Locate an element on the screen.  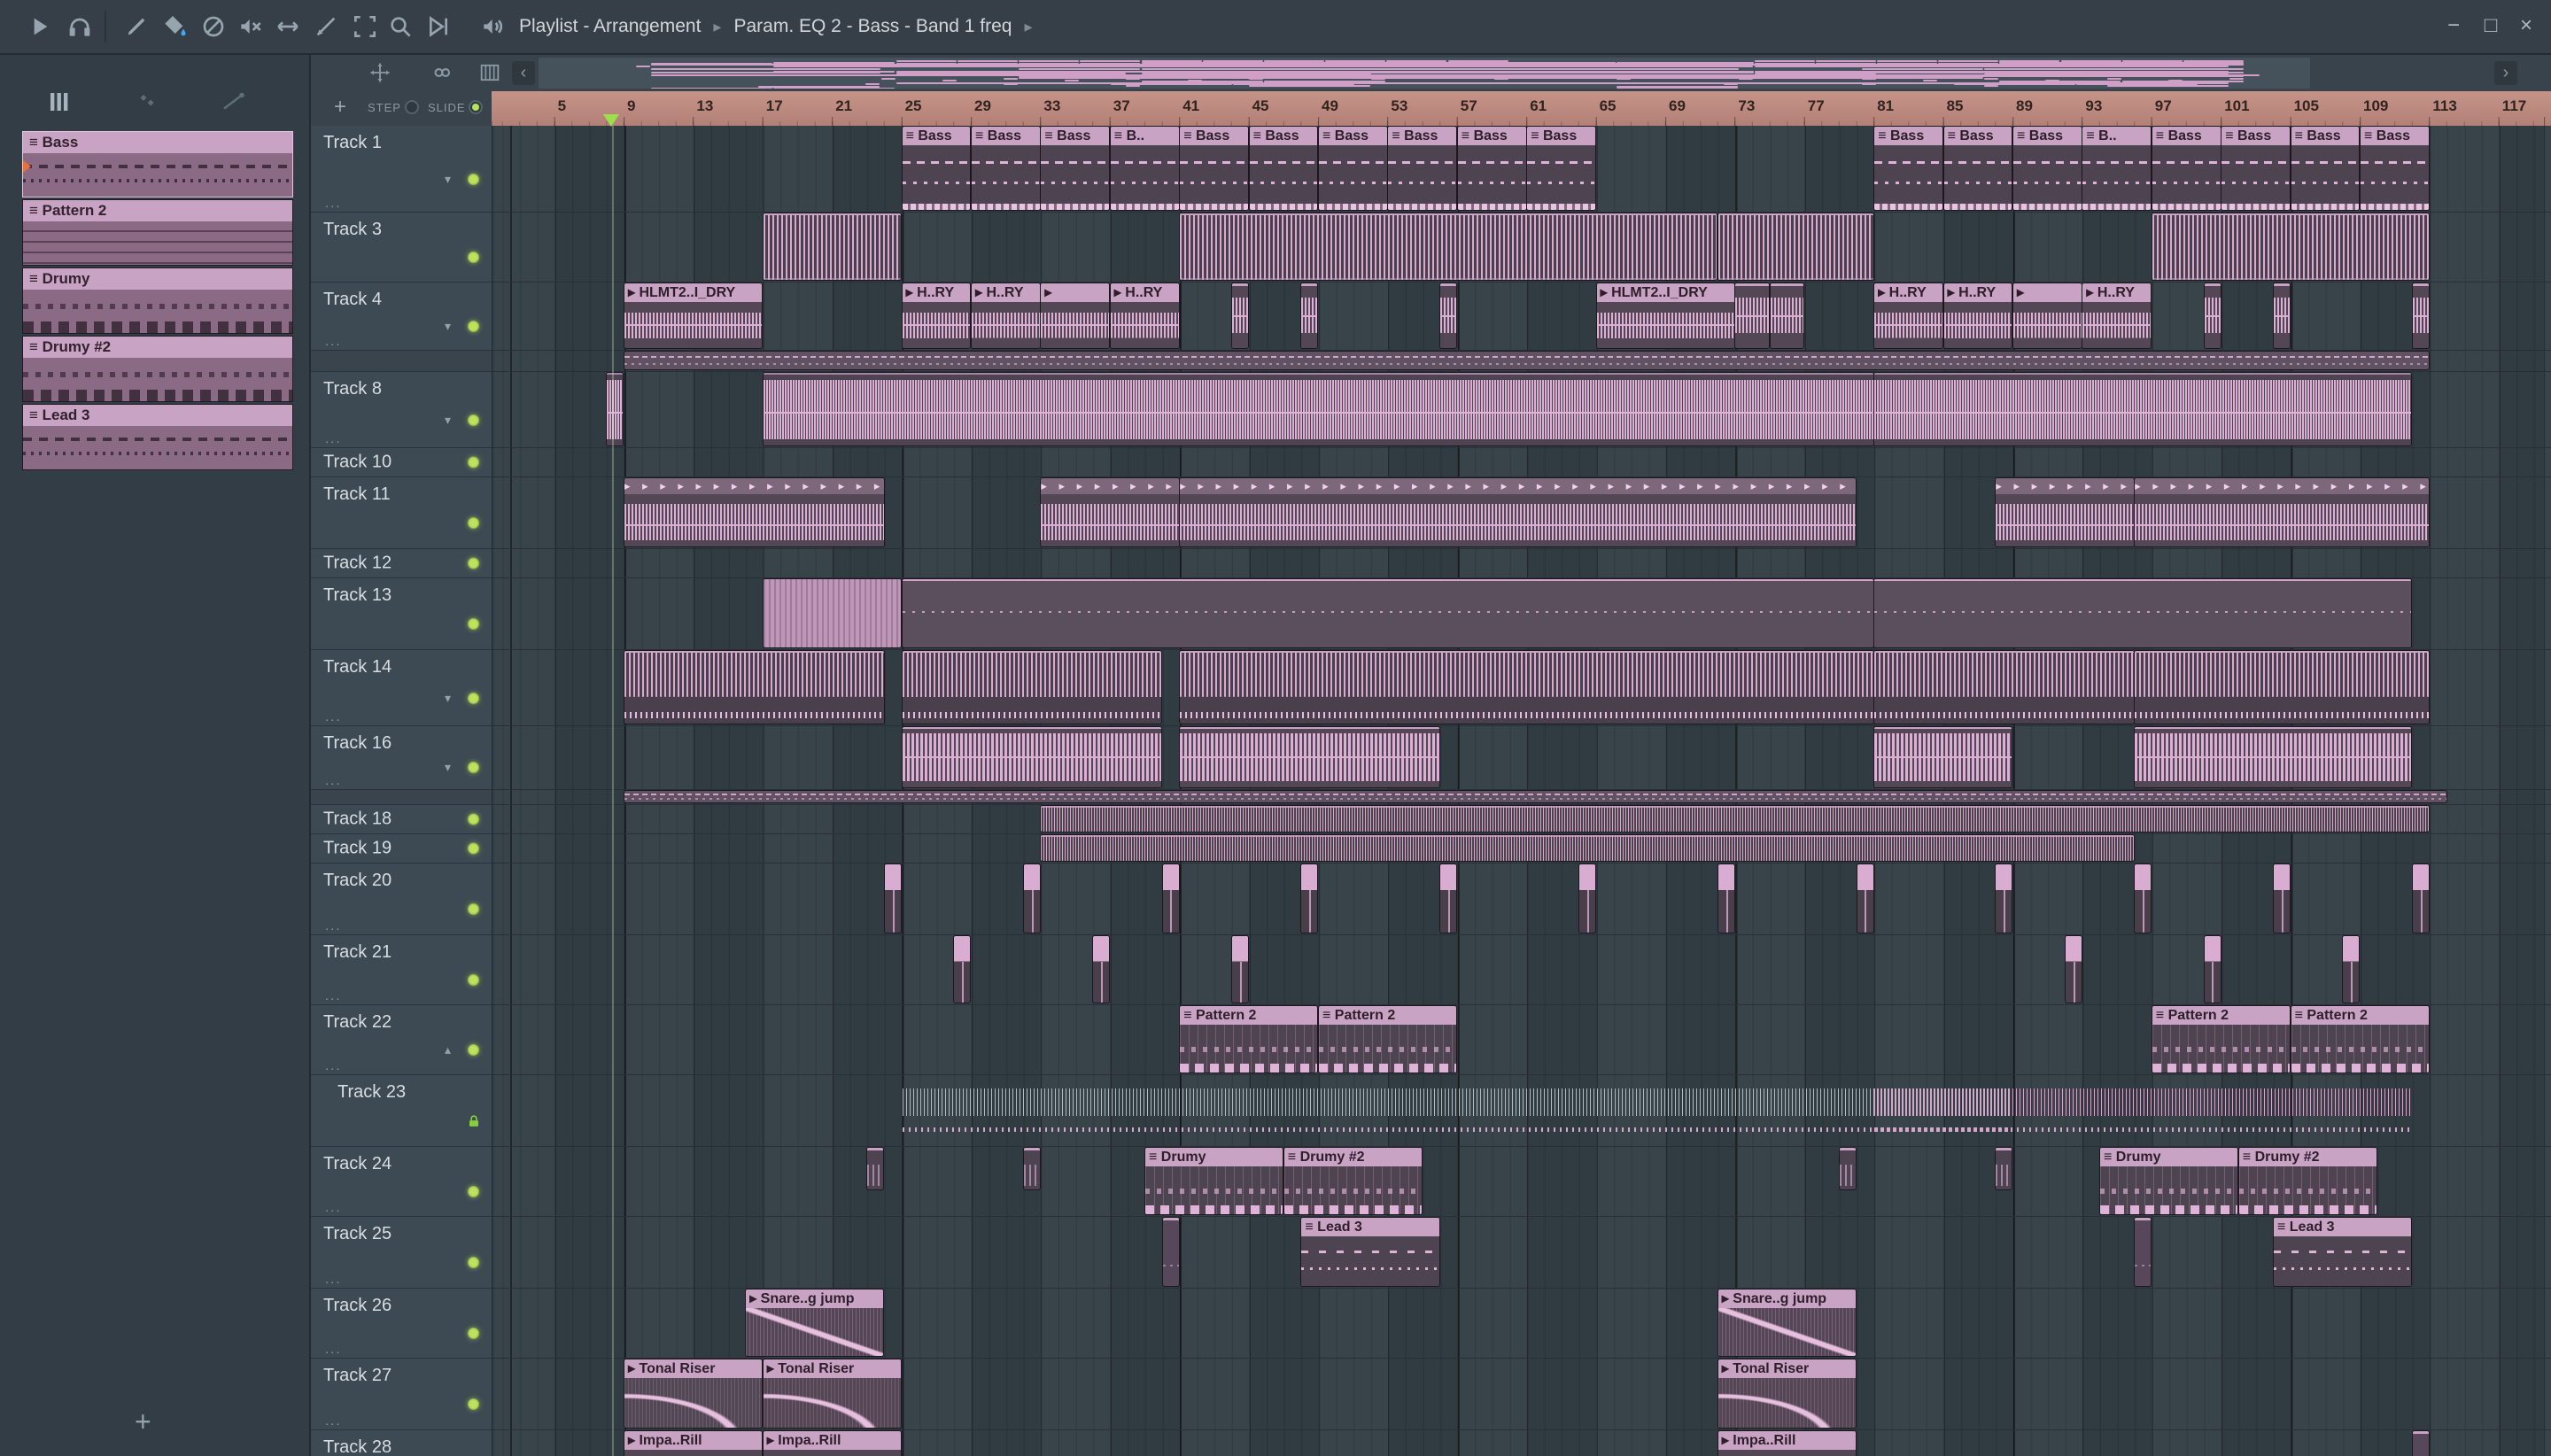
slip-icon is located at coordinates (136, 26).